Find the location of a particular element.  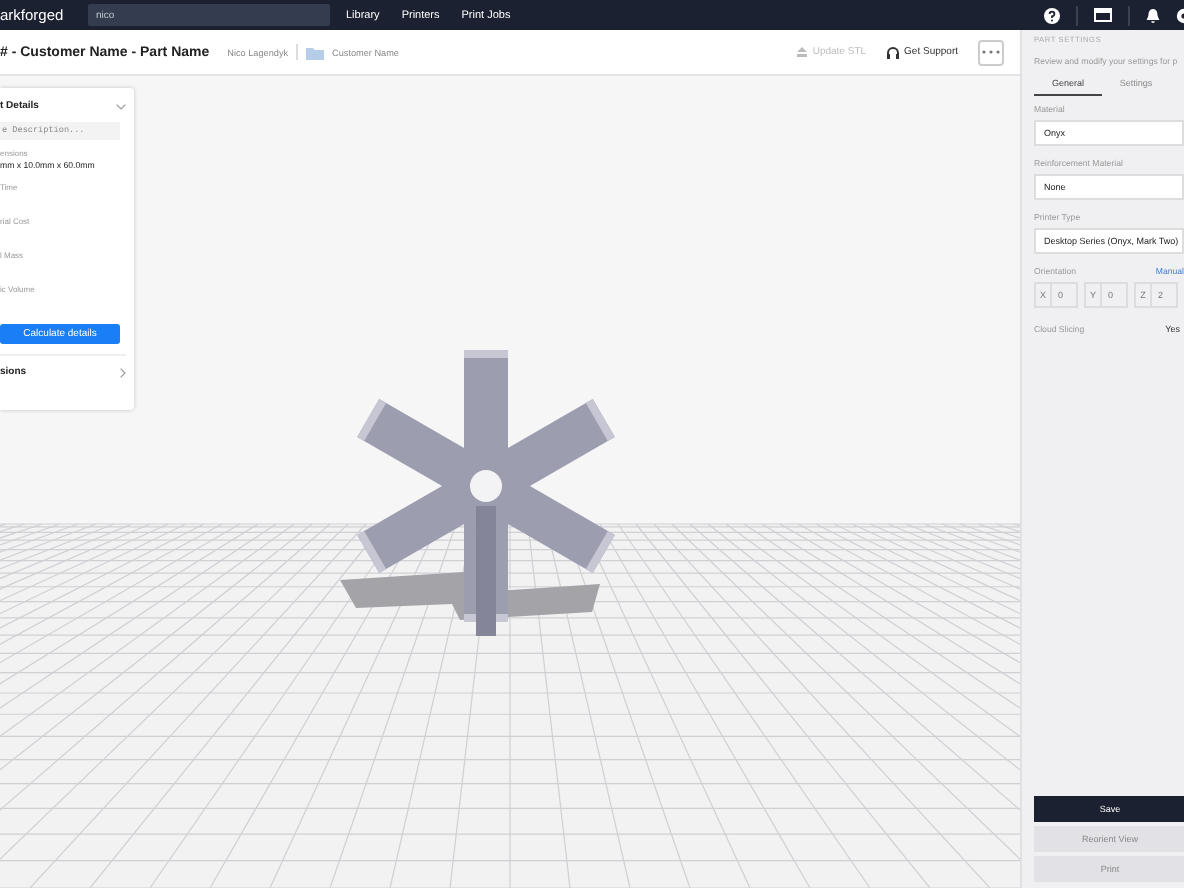

help-icon is located at coordinates (1052, 15).